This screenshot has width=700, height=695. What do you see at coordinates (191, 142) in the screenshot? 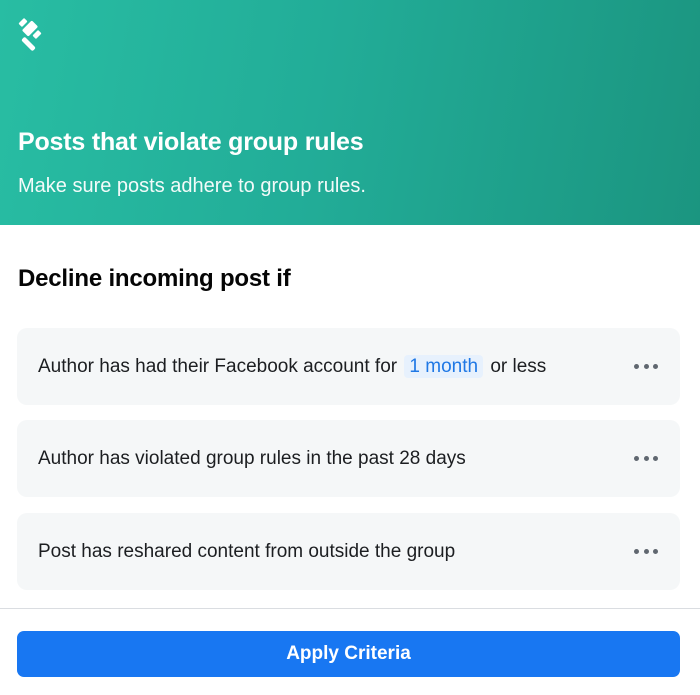
I see `page-title: Posts that violate group rules` at bounding box center [191, 142].